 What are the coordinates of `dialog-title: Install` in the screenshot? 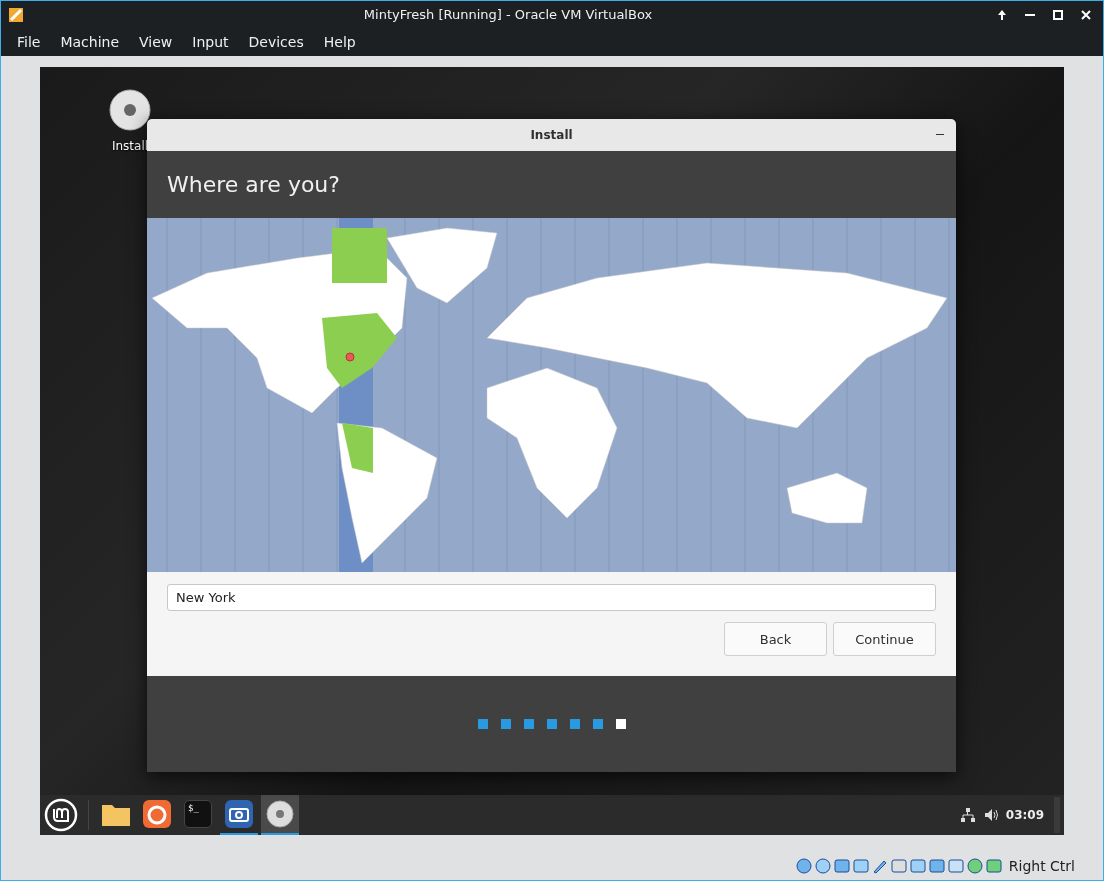 It's located at (551, 135).